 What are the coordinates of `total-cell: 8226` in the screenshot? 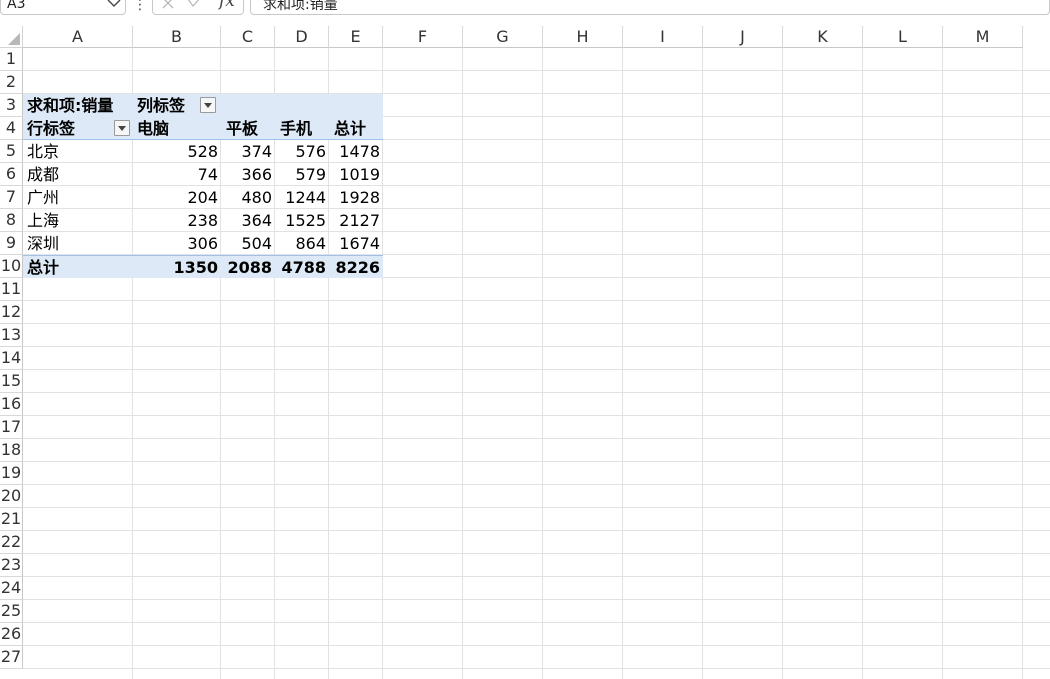 It's located at (354, 267).